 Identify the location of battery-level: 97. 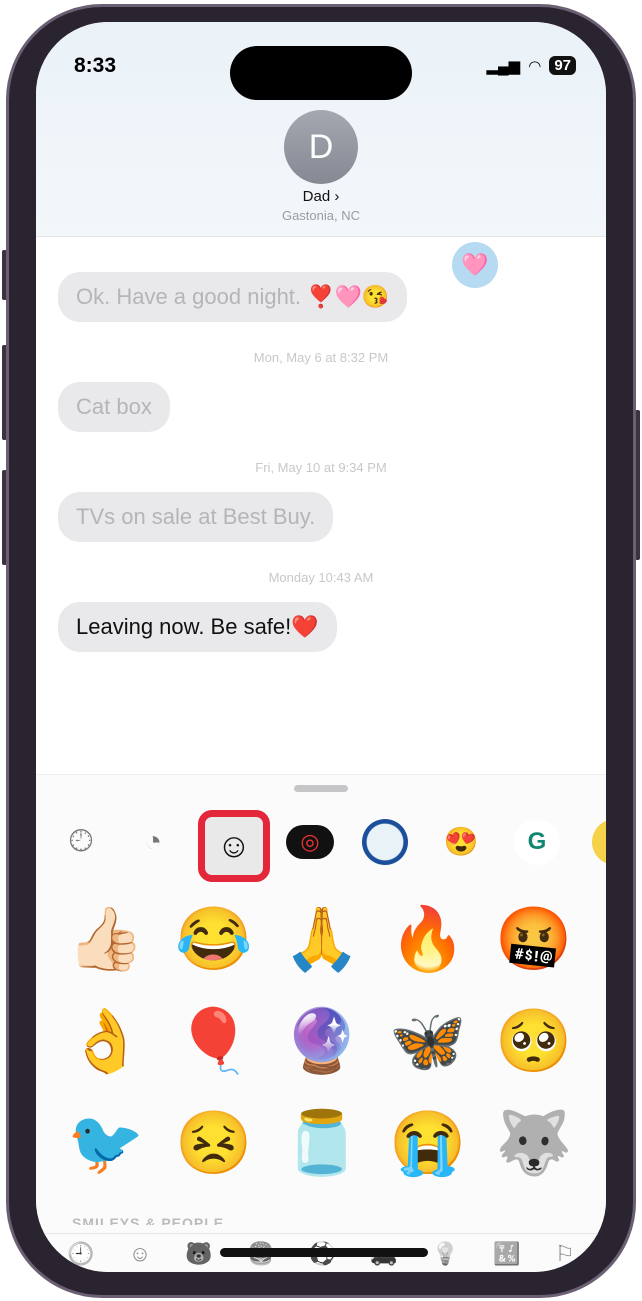
(562, 65).